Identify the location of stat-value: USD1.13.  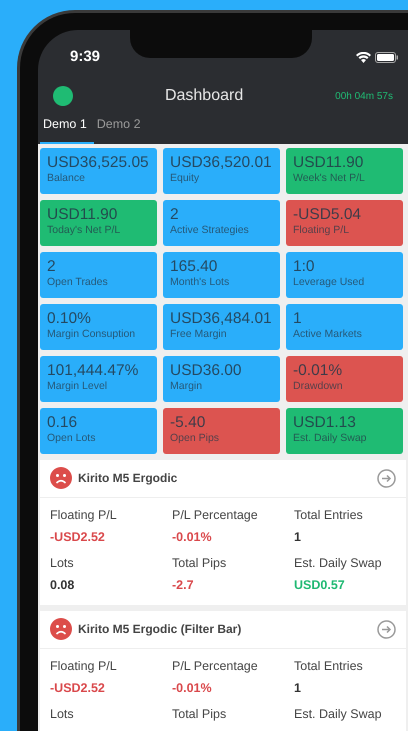
(325, 422).